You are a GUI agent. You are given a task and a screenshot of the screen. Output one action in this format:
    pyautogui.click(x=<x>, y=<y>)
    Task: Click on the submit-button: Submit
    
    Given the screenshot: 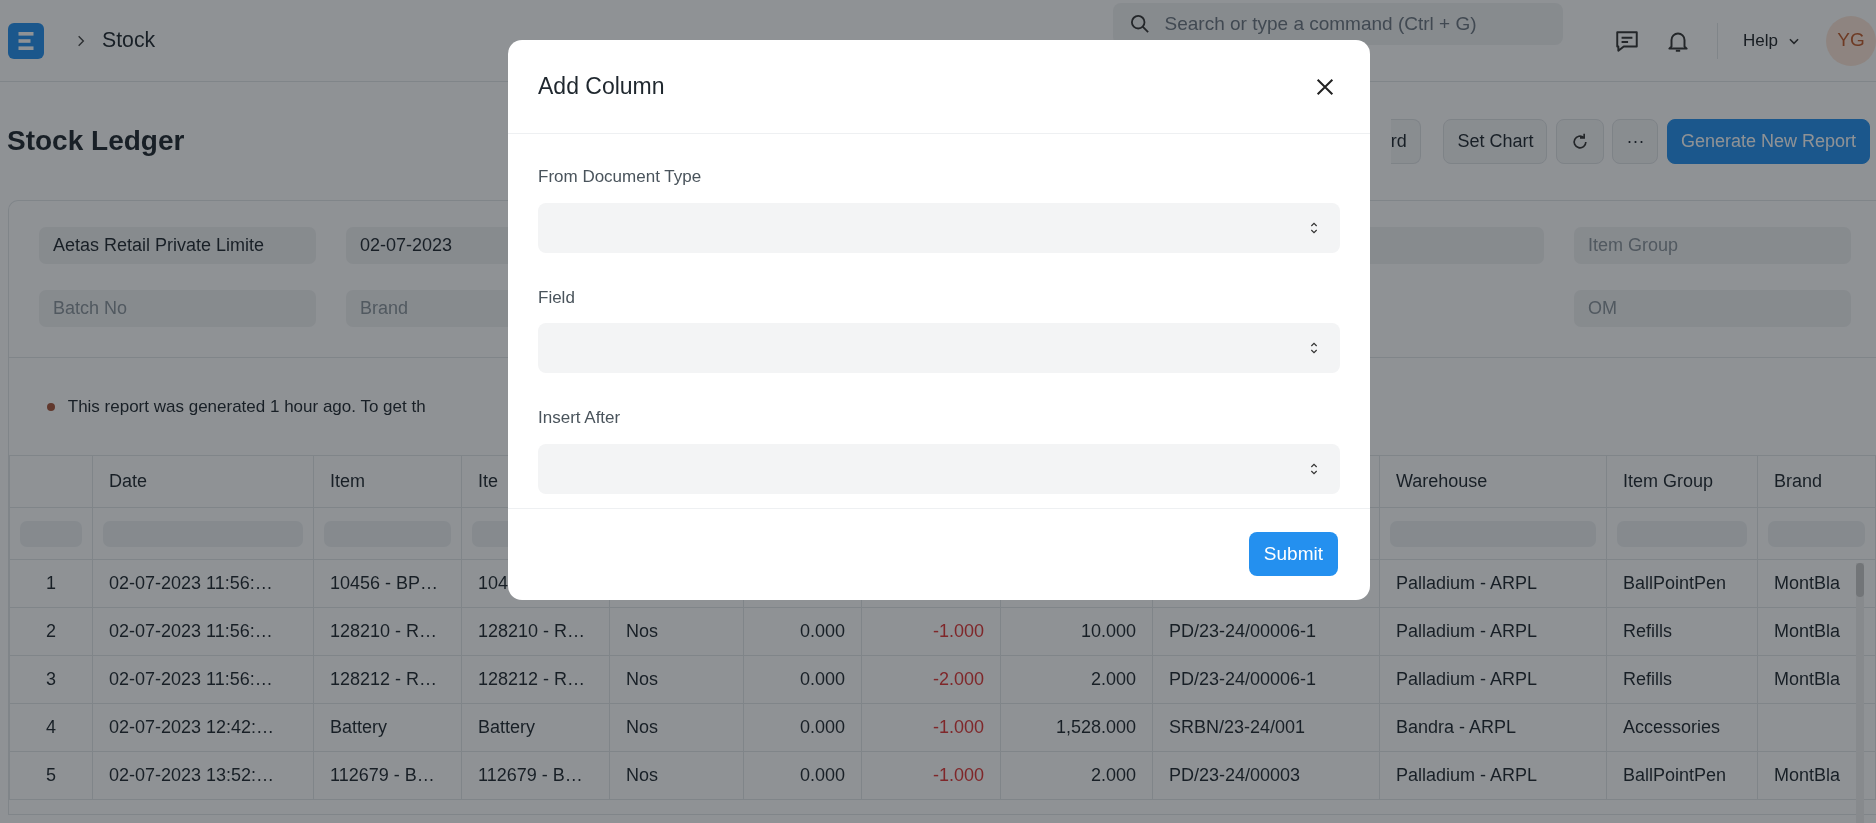 What is the action you would take?
    pyautogui.click(x=1293, y=554)
    